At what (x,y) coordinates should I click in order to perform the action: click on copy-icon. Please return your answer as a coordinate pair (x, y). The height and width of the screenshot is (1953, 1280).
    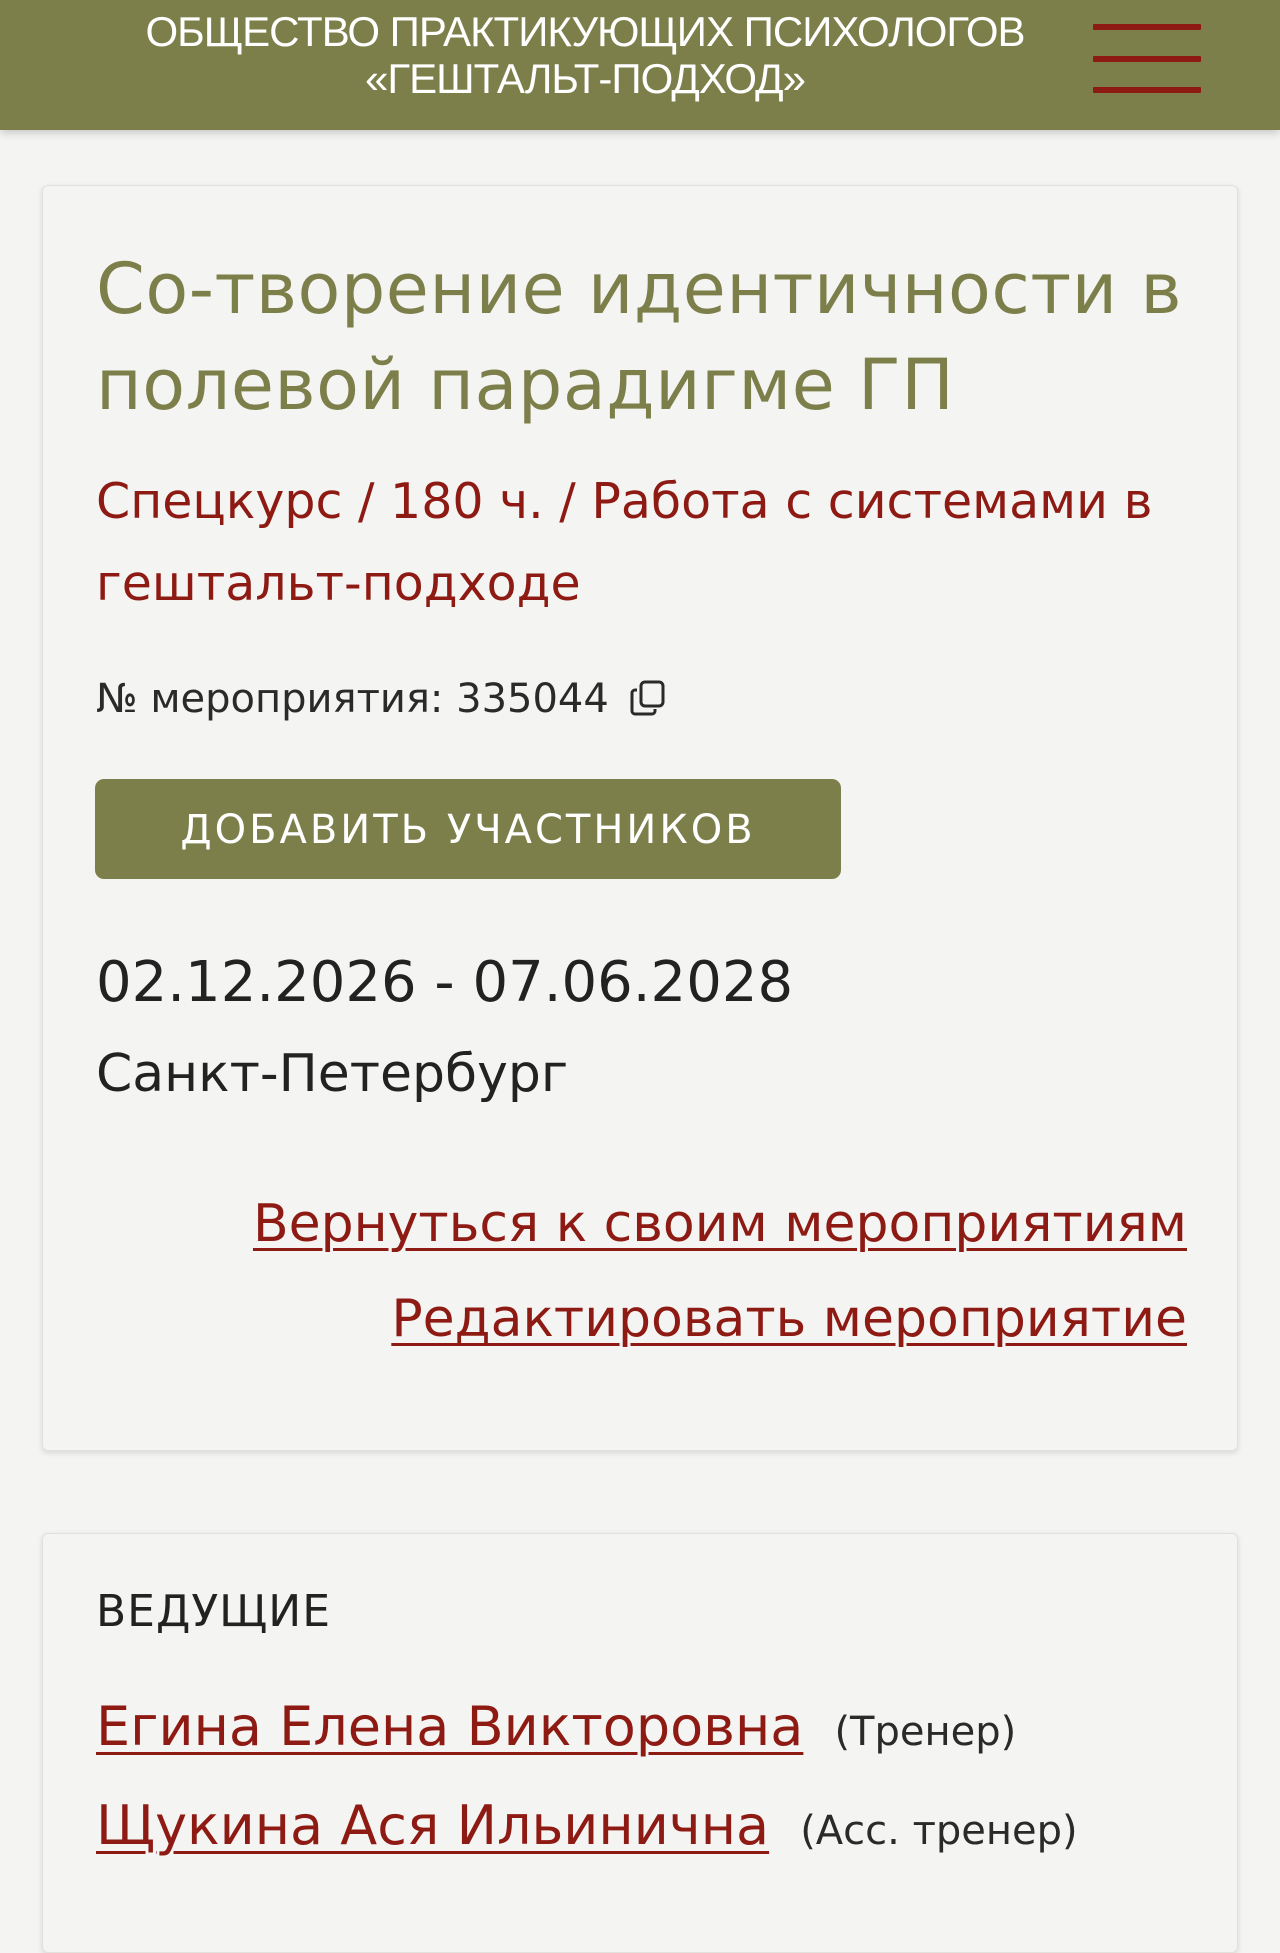
    Looking at the image, I should click on (648, 697).